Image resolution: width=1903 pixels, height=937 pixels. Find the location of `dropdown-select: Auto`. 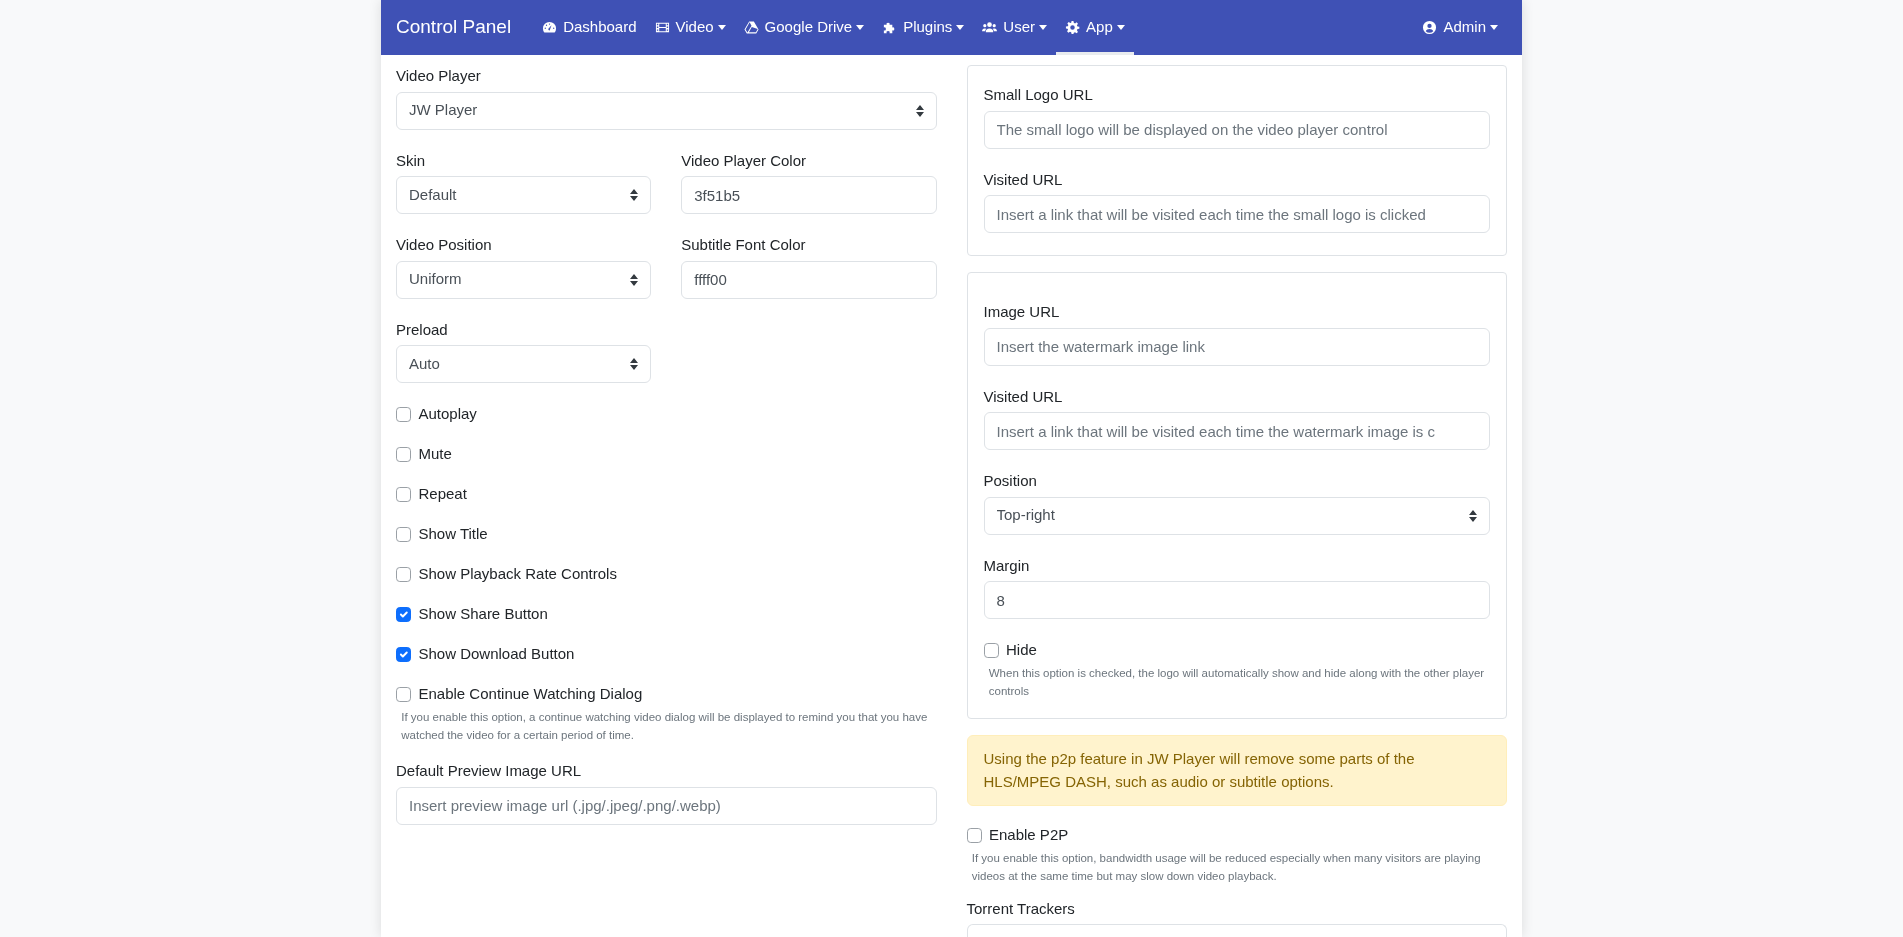

dropdown-select: Auto is located at coordinates (524, 364).